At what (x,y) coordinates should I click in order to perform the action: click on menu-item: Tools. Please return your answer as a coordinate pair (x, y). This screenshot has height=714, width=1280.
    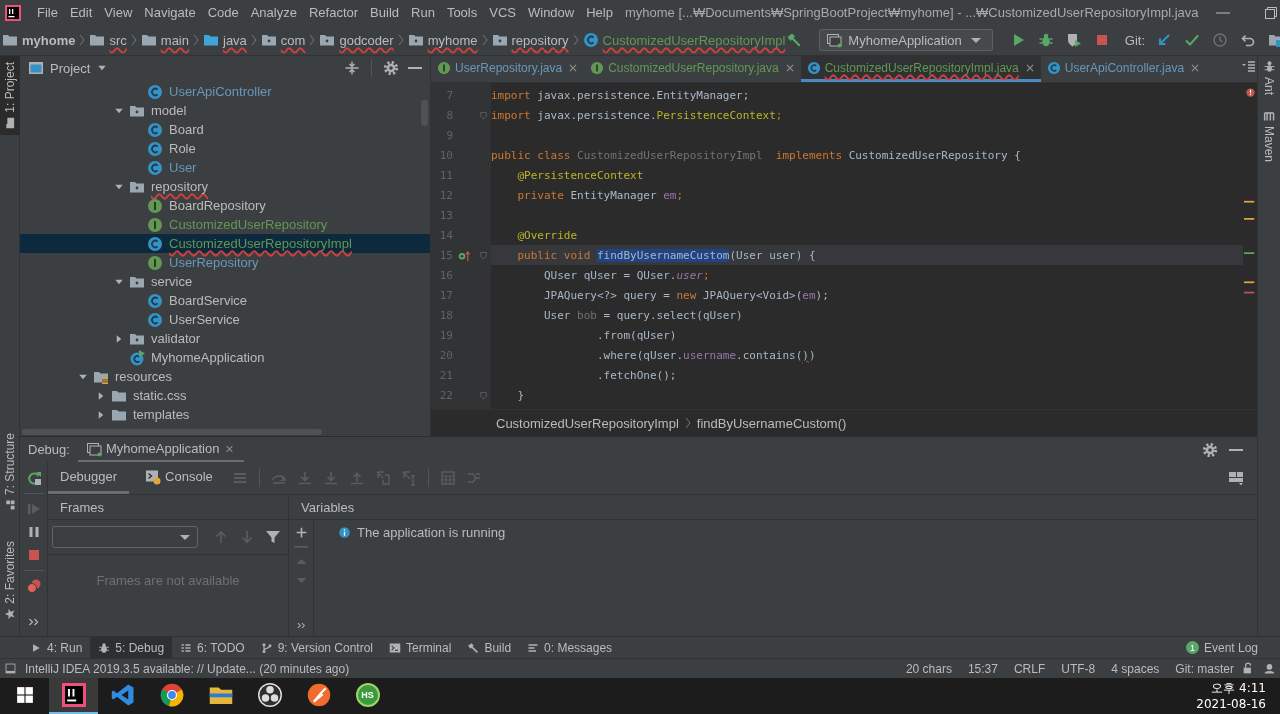
    Looking at the image, I should click on (462, 12).